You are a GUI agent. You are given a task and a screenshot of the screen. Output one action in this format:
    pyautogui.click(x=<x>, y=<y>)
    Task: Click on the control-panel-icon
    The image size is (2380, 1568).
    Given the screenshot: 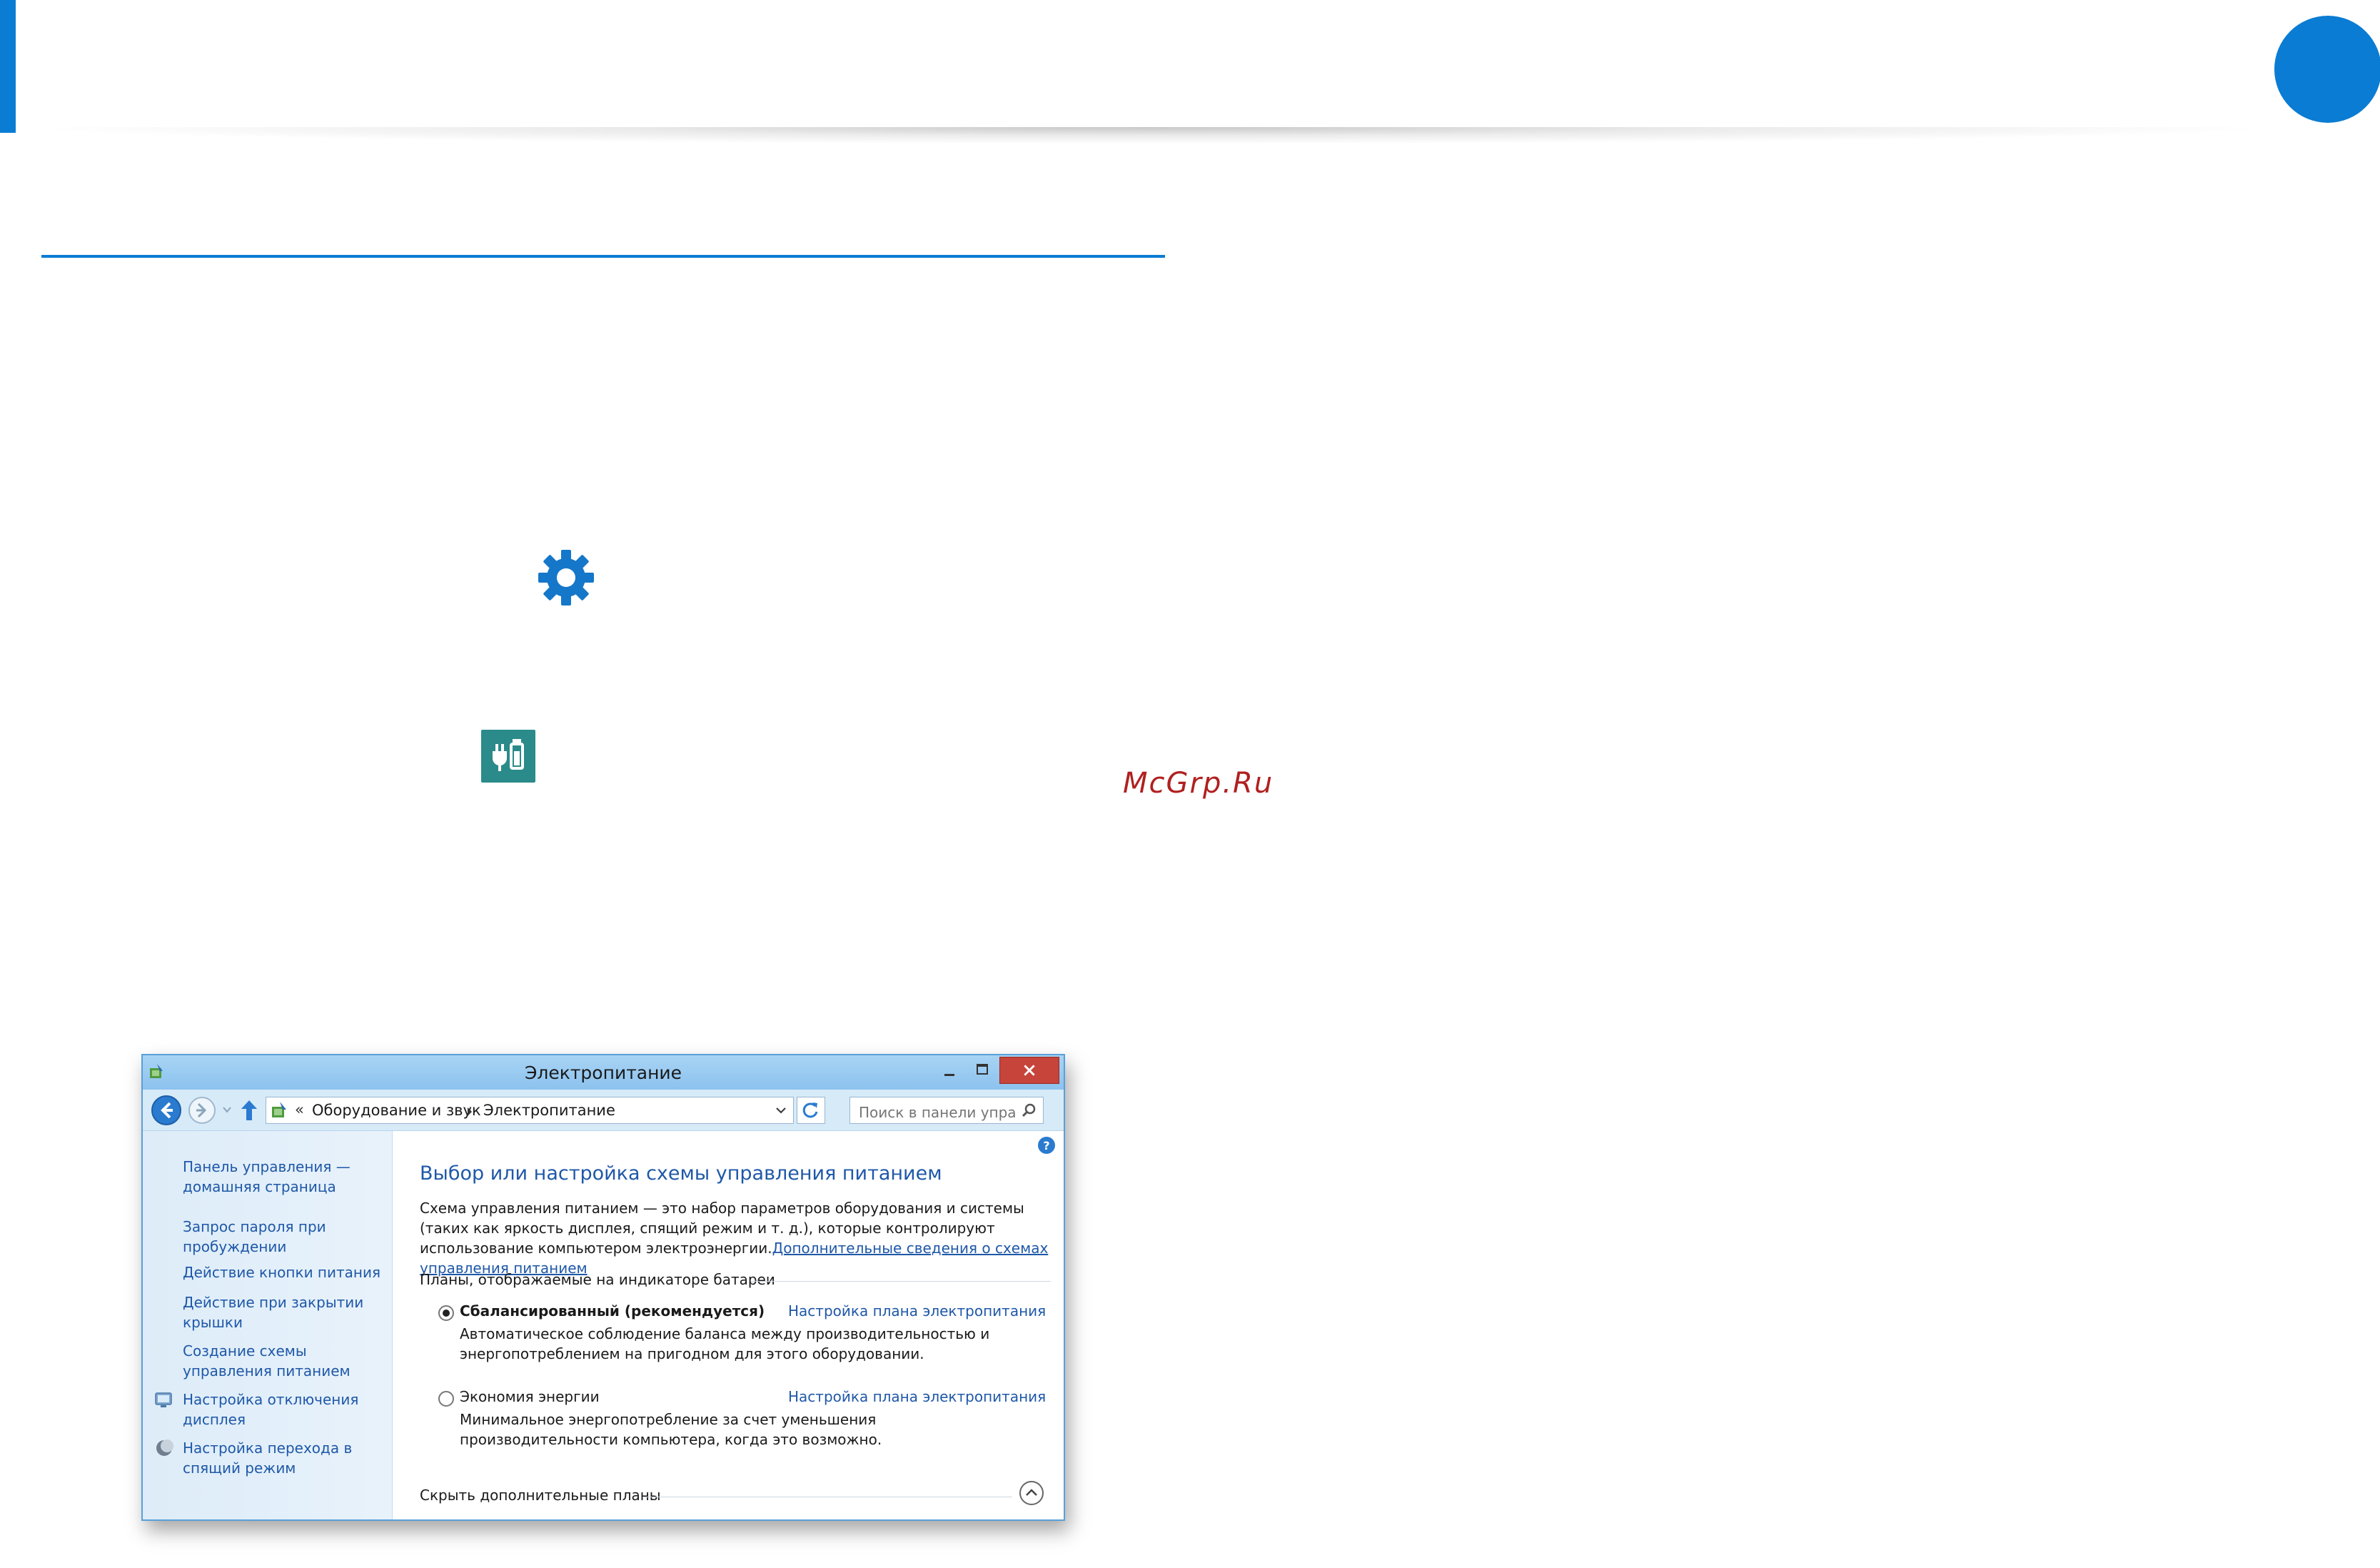 What is the action you would take?
    pyautogui.click(x=279, y=1110)
    